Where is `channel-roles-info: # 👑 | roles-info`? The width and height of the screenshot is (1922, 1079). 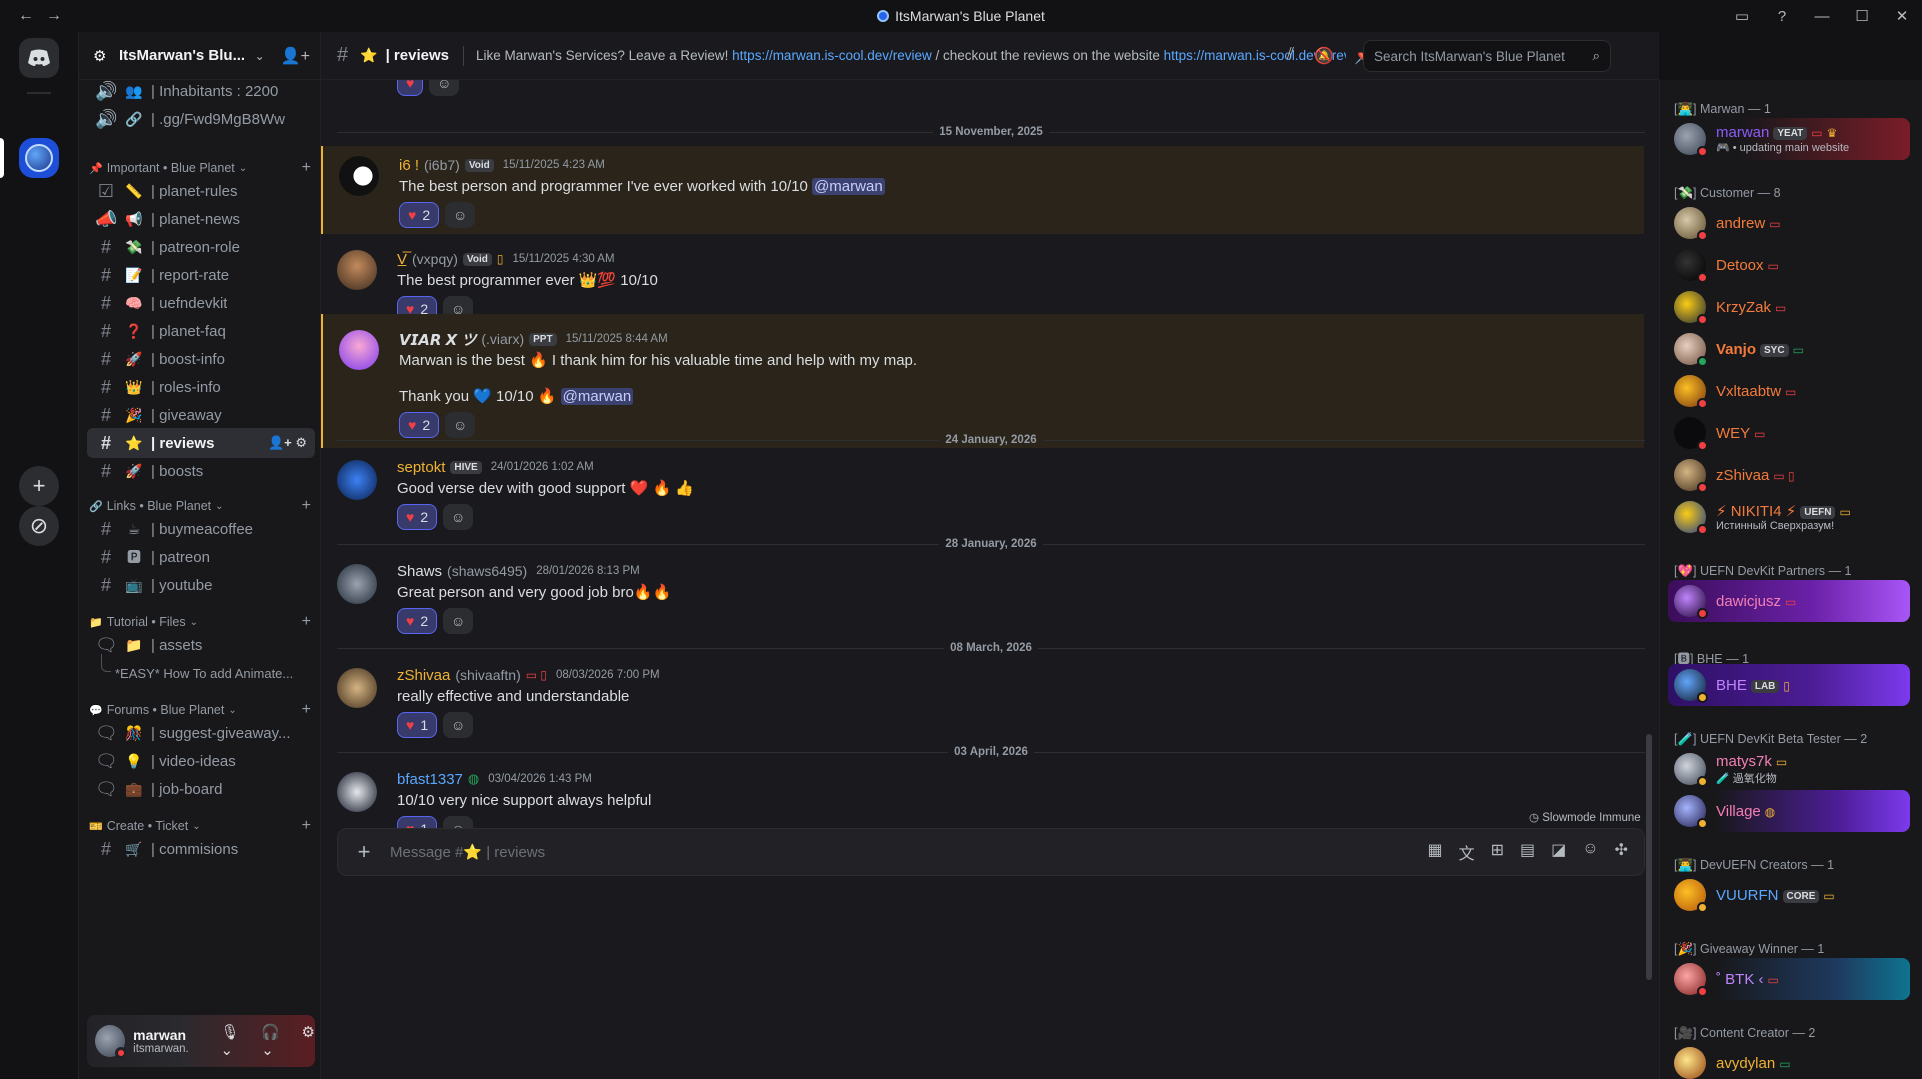
channel-roles-info: # 👑 | roles-info is located at coordinates (201, 387).